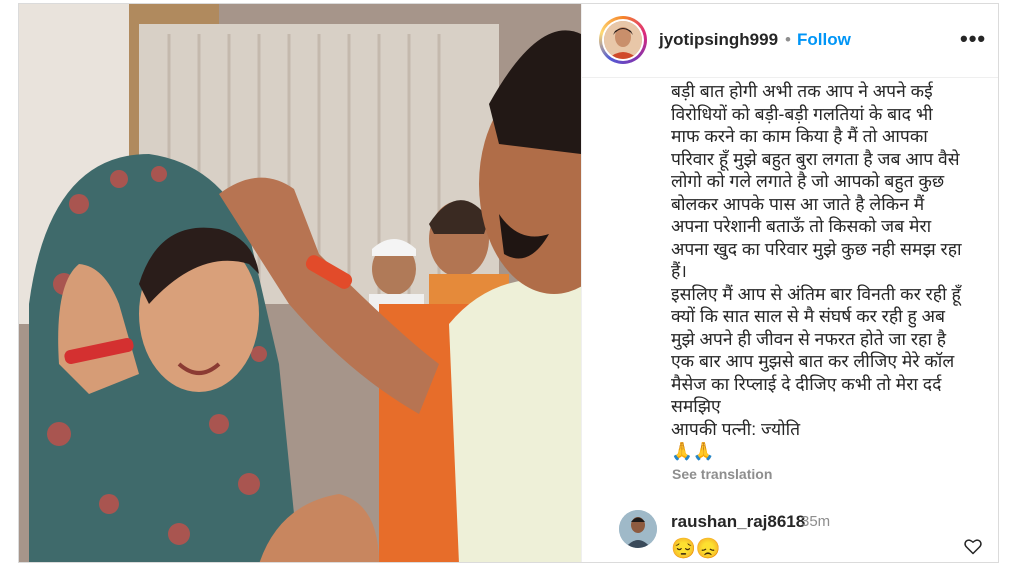 The image size is (1029, 566). I want to click on caption-line: आपकी पत्नी: ज्योति, so click(736, 428).